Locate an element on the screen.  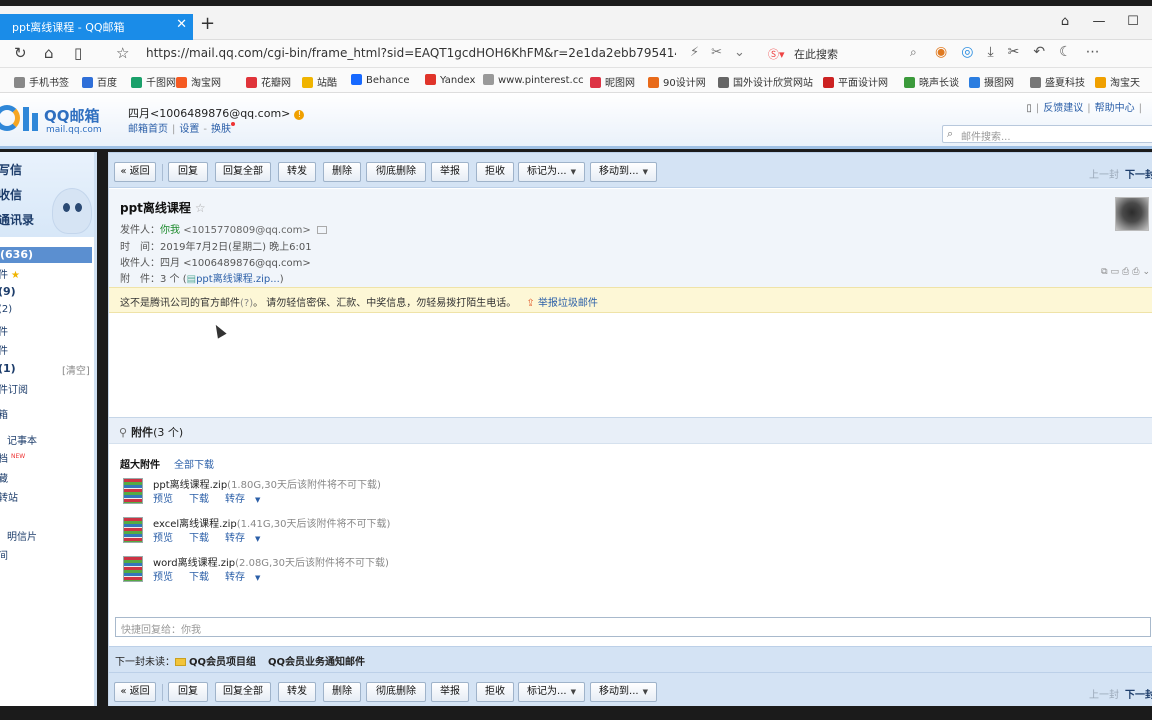
sender-avatar is located at coordinates (1132, 214).